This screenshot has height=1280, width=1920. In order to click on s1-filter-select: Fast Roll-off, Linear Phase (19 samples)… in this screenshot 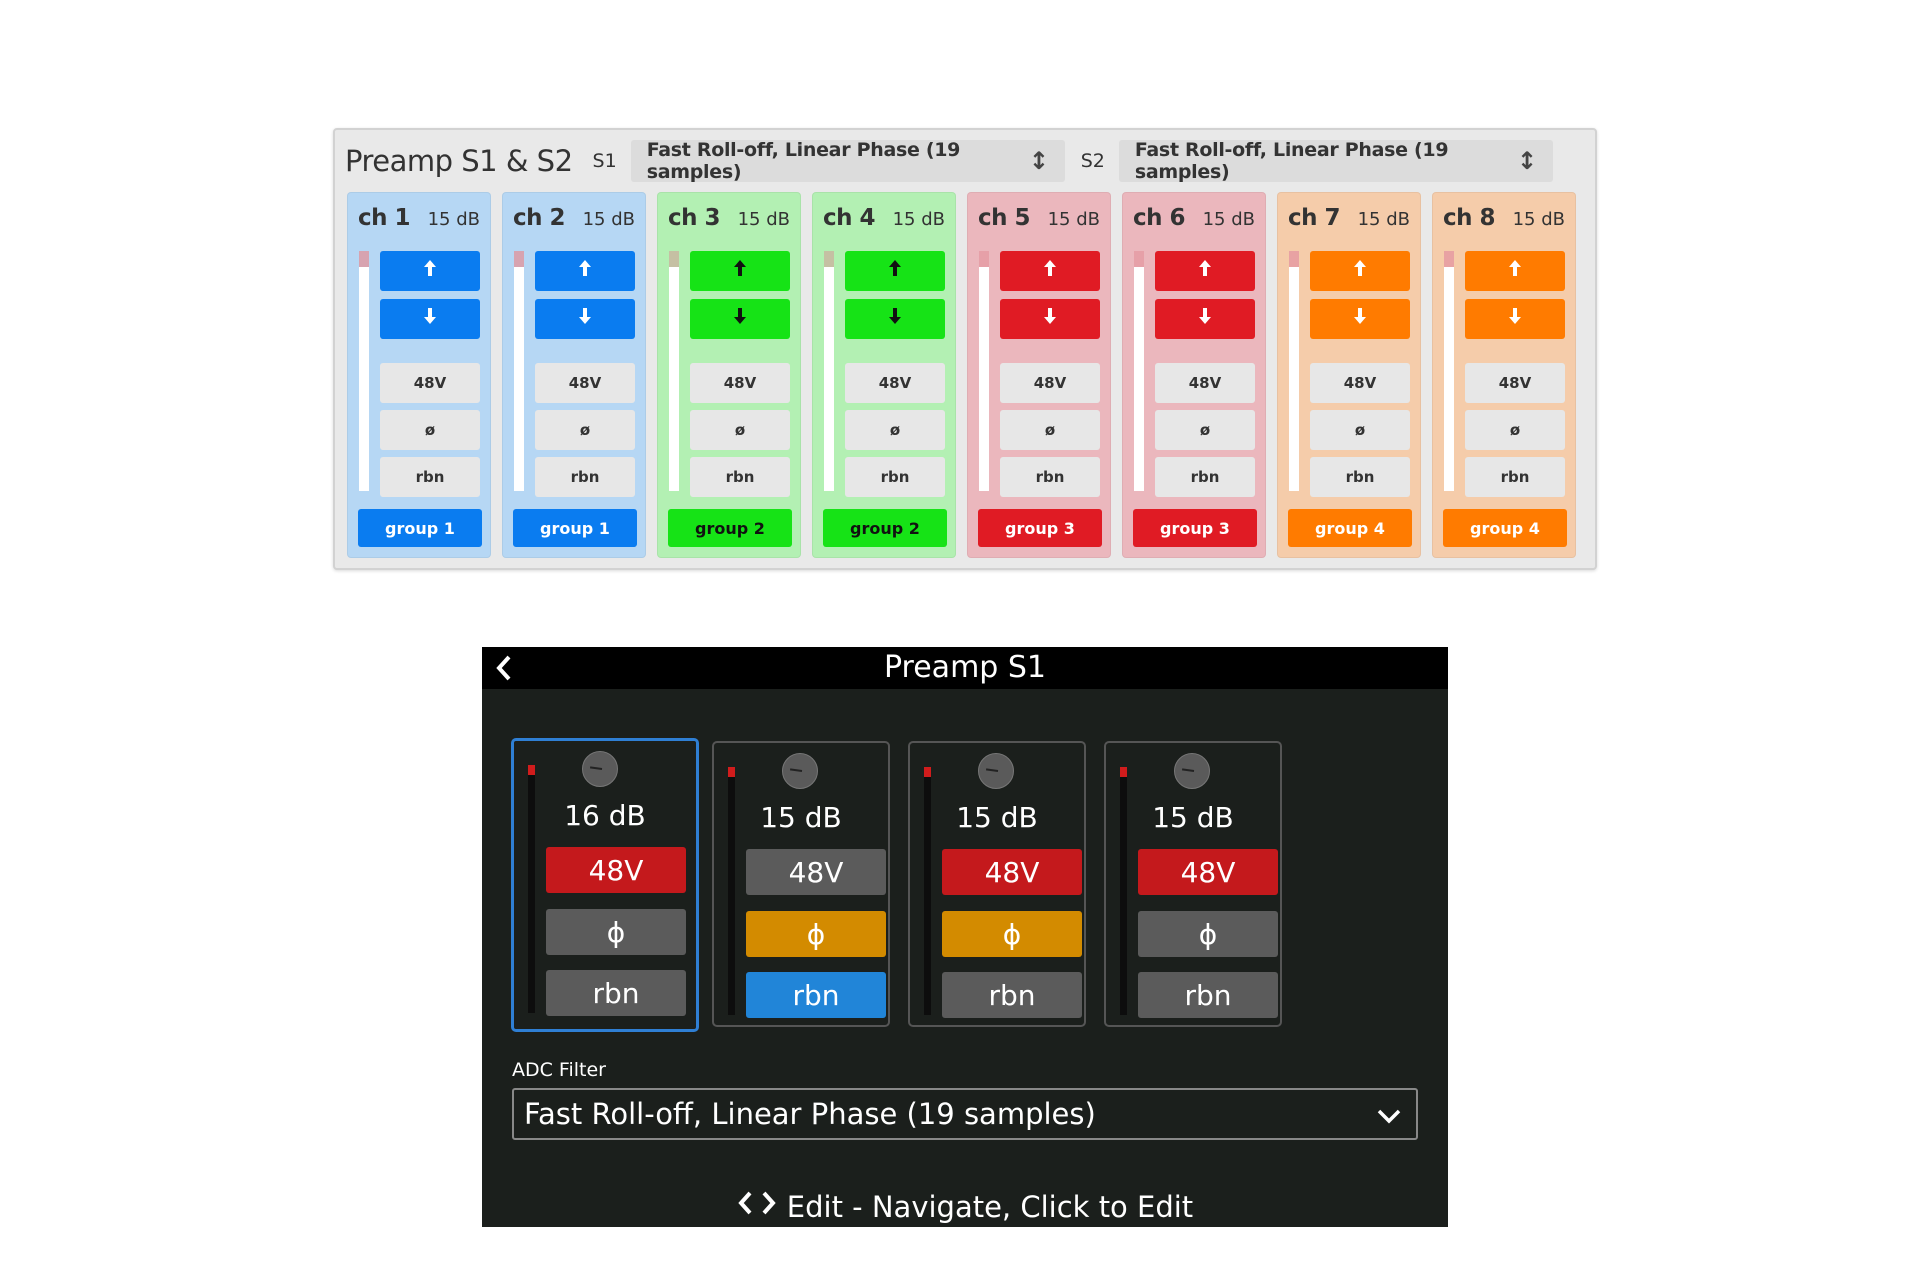, I will do `click(847, 161)`.